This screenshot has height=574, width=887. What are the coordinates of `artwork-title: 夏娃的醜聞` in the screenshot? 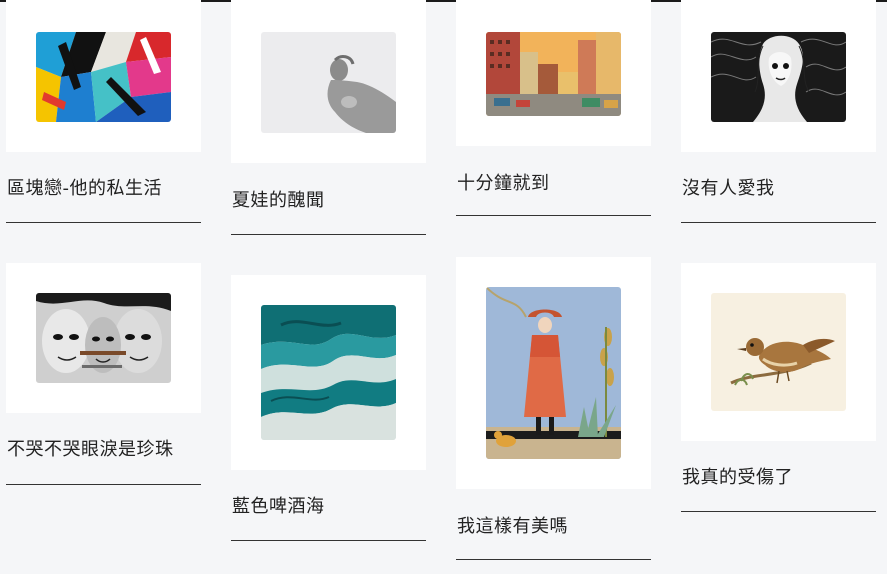 It's located at (278, 199).